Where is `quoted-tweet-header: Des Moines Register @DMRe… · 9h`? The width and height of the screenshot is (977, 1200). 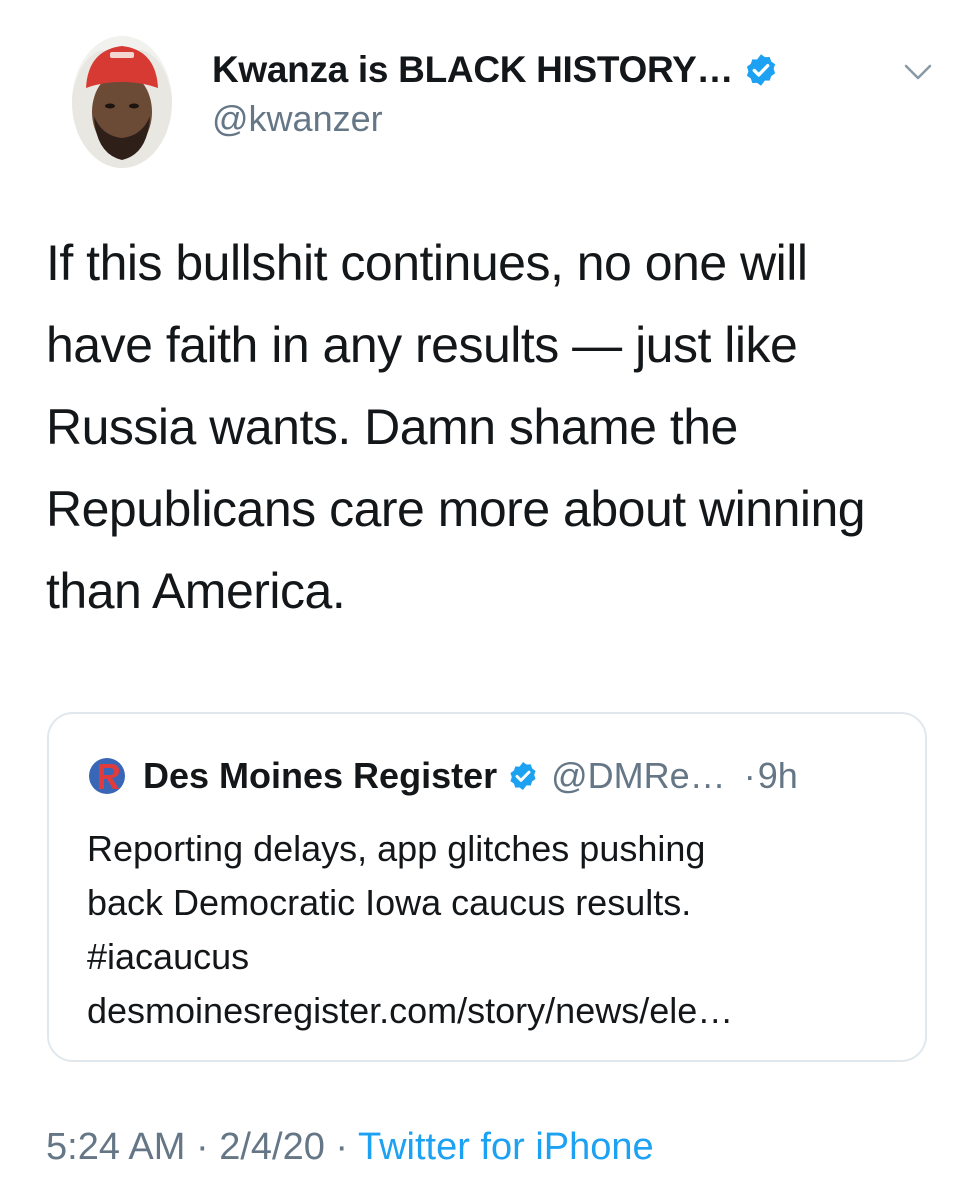
quoted-tweet-header: Des Moines Register @DMRe… · 9h is located at coordinates (442, 776).